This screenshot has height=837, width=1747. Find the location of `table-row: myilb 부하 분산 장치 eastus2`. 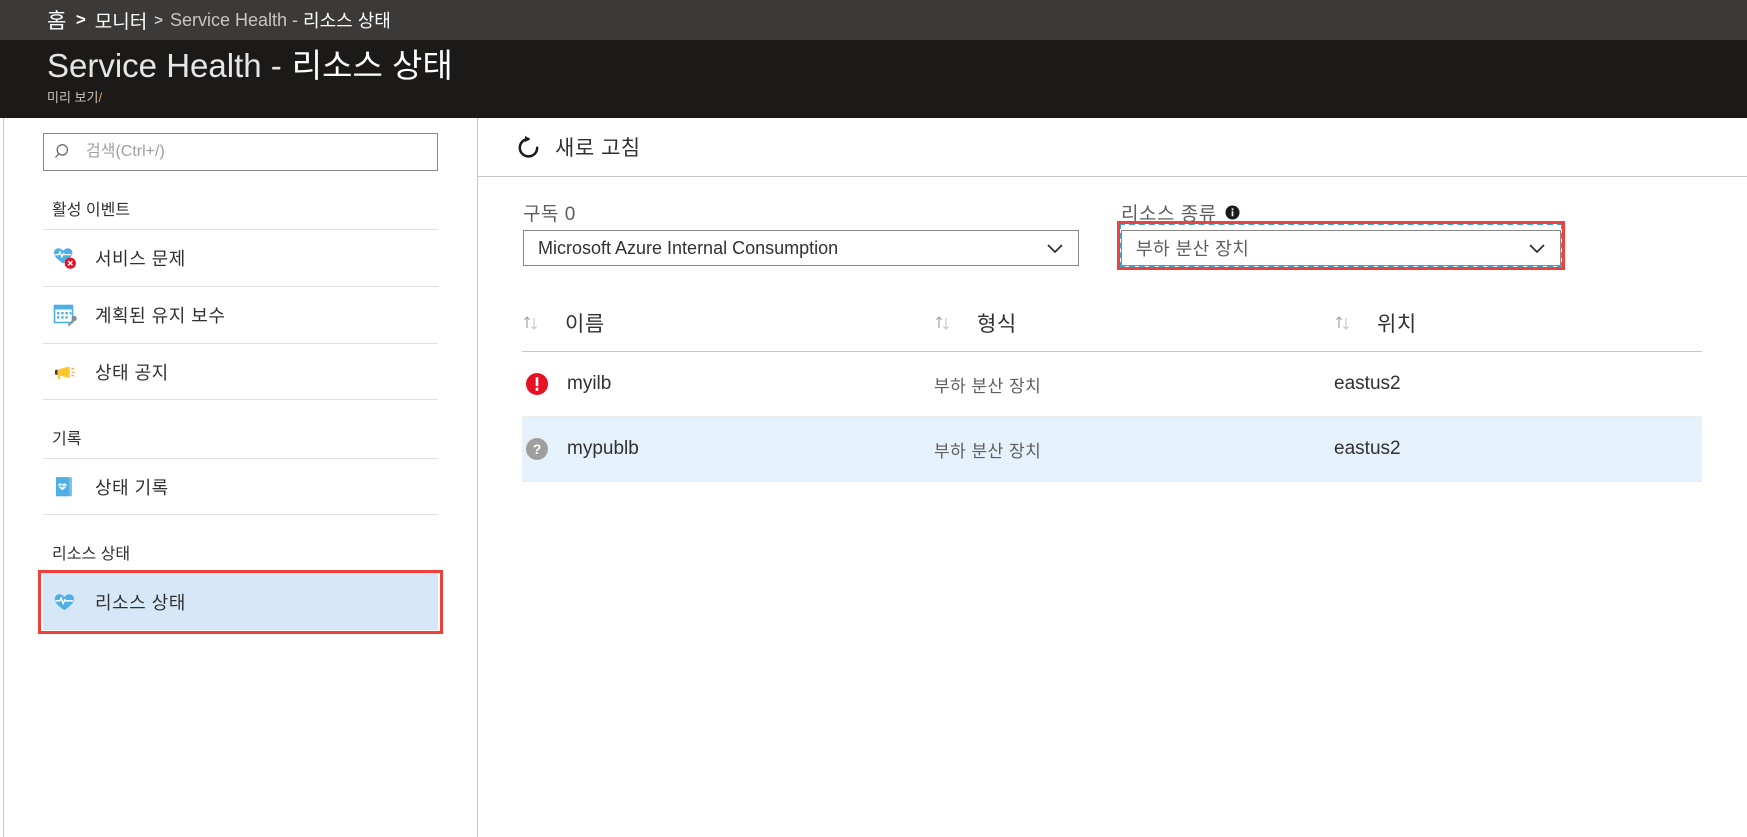

table-row: myilb 부하 분산 장치 eastus2 is located at coordinates (1112, 384).